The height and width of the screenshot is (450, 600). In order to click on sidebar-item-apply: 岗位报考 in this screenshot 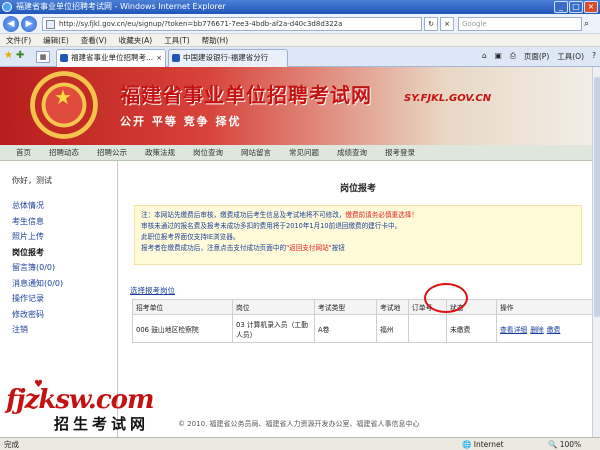, I will do `click(64, 253)`.